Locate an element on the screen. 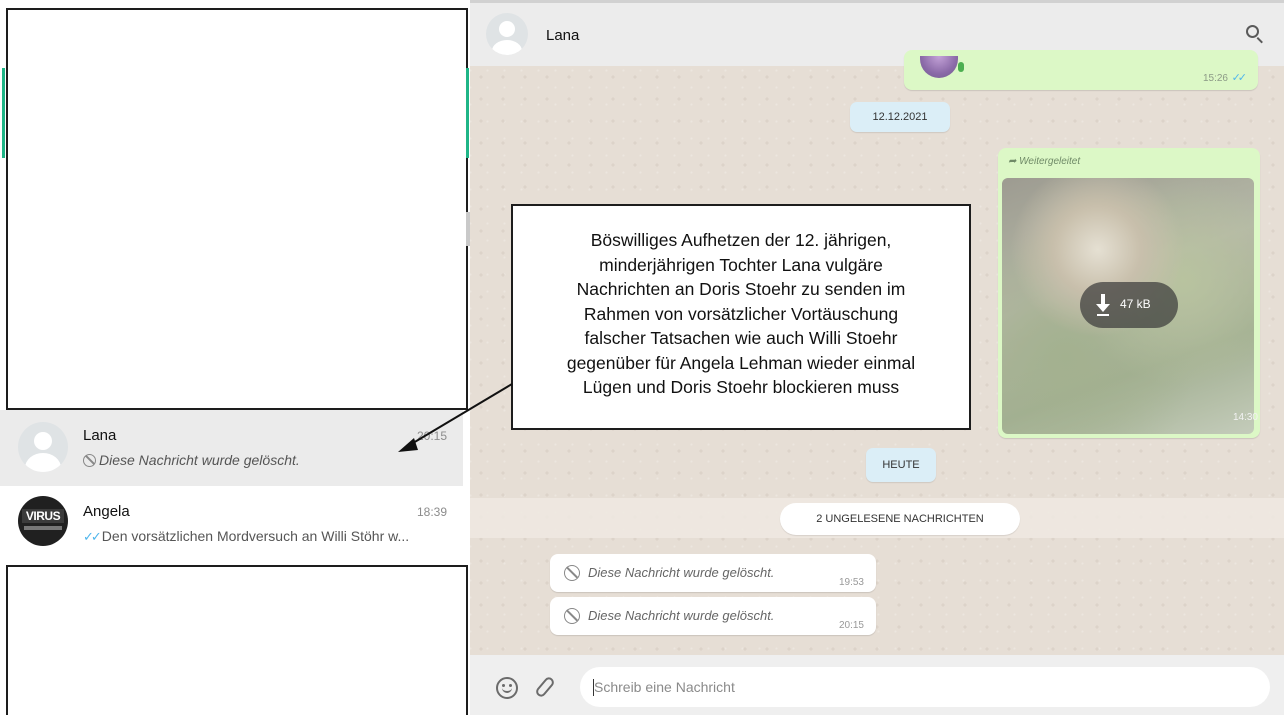 This screenshot has width=1284, height=715. chat-name: Angela is located at coordinates (106, 511).